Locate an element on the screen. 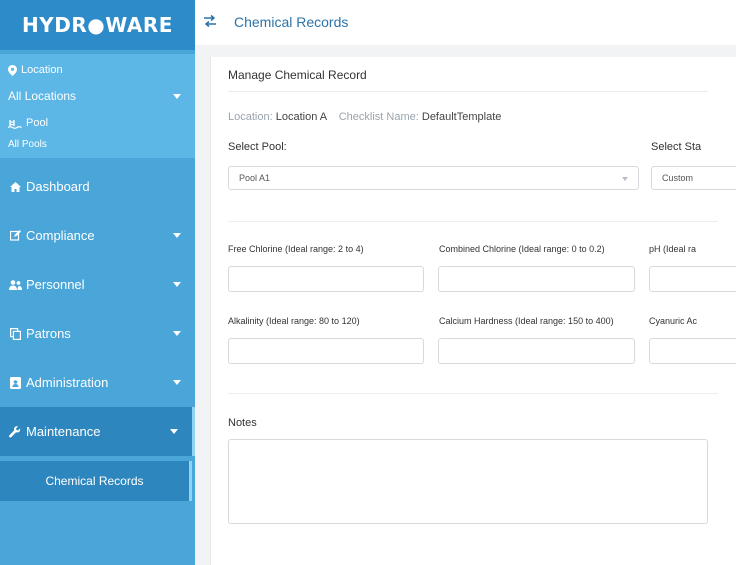 Image resolution: width=736 pixels, height=565 pixels. location-select: All Locations is located at coordinates (42, 96).